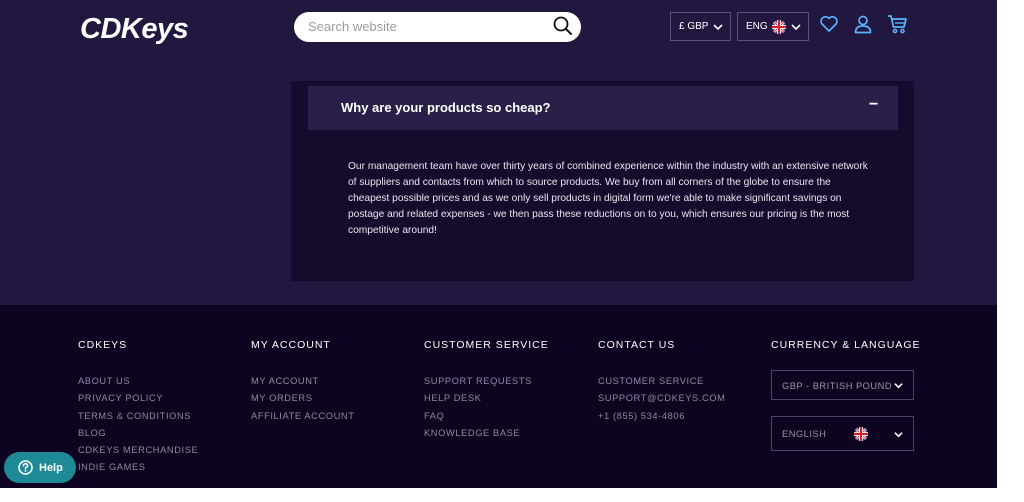 Image resolution: width=1024 pixels, height=502 pixels. I want to click on cart-icon, so click(897, 24).